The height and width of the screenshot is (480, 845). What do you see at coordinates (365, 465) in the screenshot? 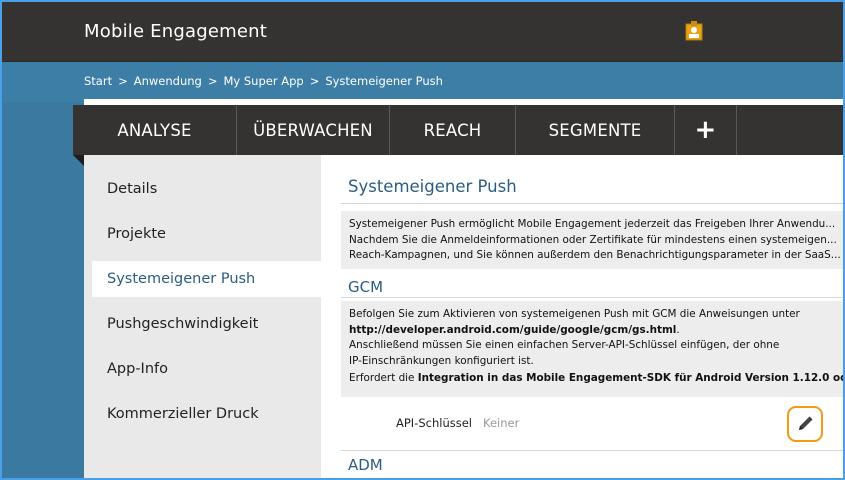
I see `section-title-adm: ADM` at bounding box center [365, 465].